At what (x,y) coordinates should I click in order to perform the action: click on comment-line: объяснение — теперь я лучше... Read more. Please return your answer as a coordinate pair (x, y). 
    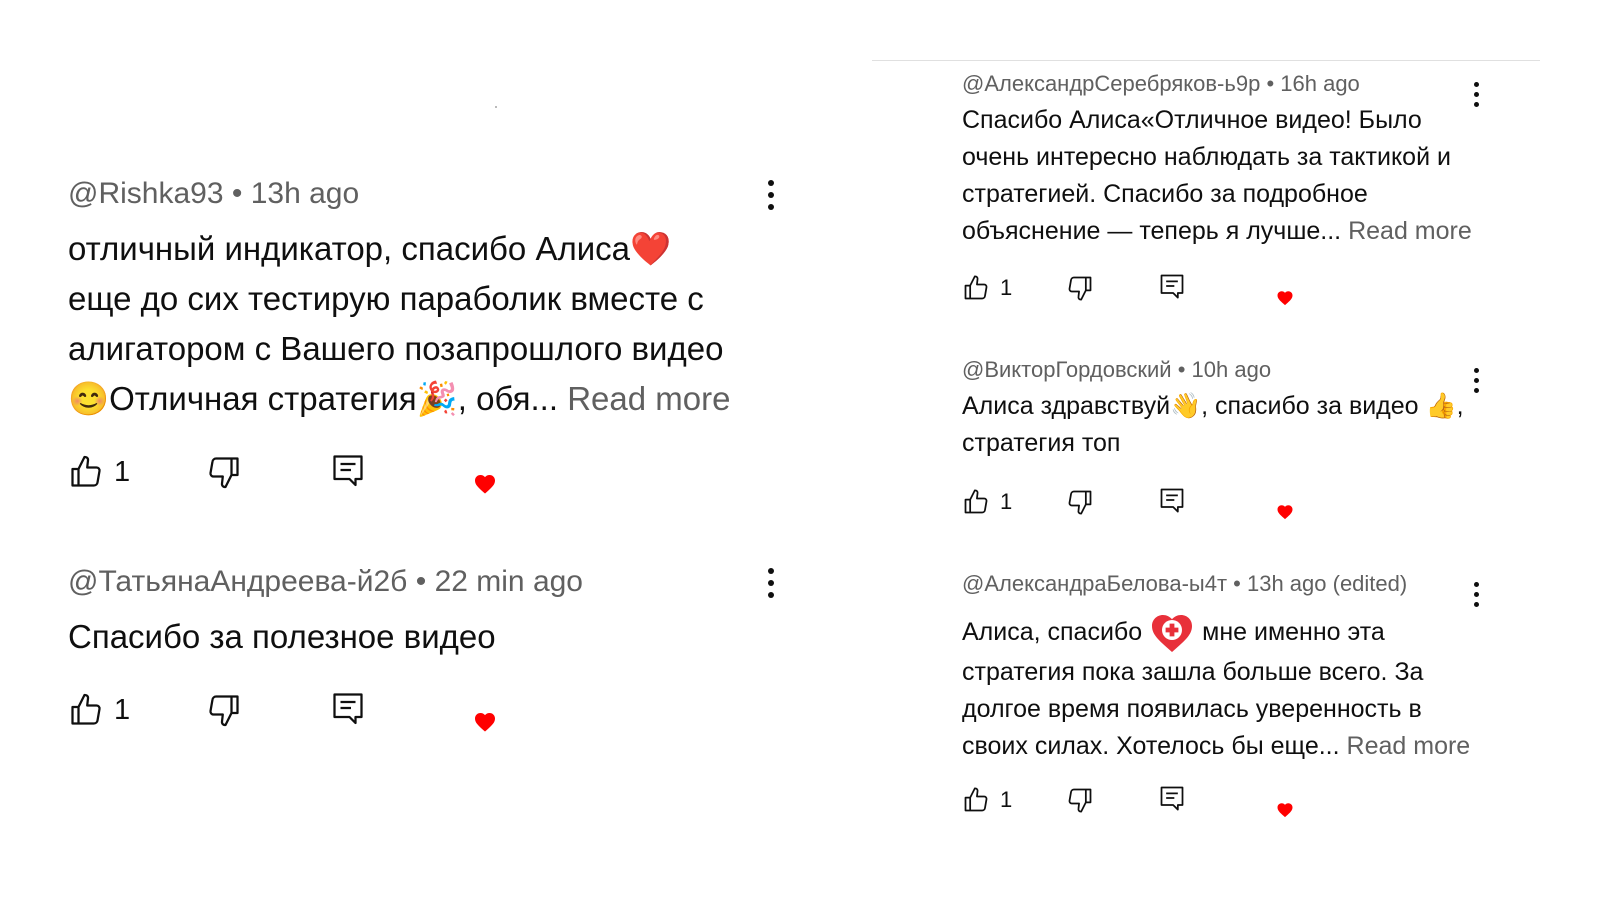
    Looking at the image, I should click on (1242, 231).